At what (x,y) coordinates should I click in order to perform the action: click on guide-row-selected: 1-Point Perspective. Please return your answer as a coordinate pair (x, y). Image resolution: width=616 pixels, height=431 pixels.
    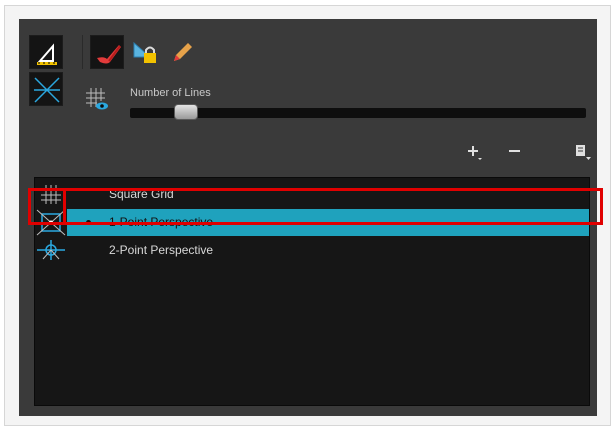
    Looking at the image, I should click on (312, 222).